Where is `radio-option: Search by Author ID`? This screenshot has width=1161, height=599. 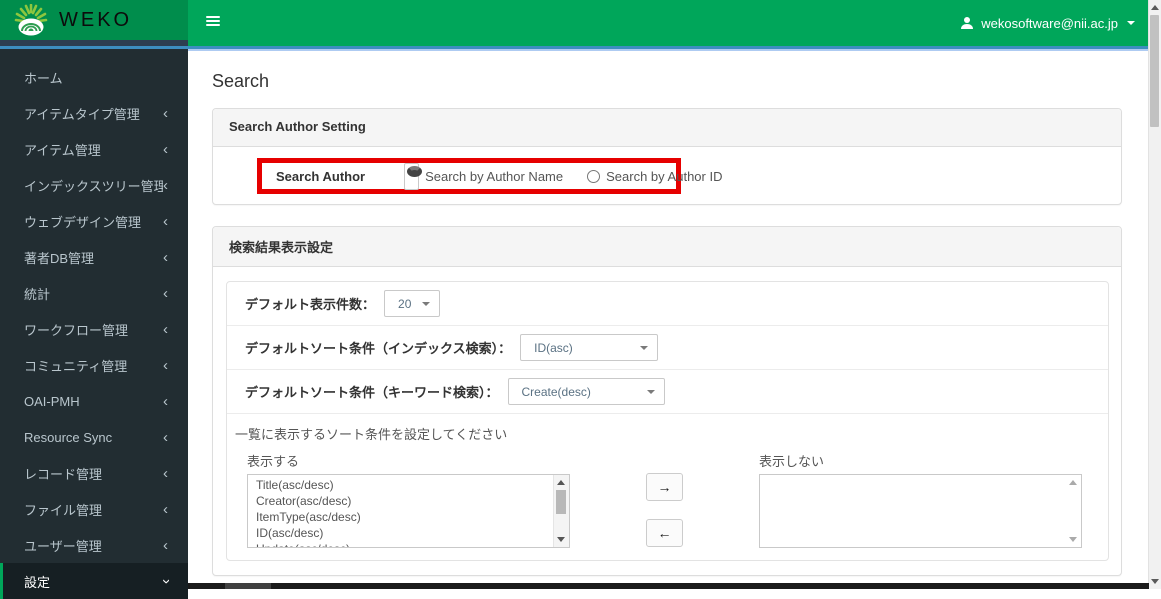 radio-option: Search by Author ID is located at coordinates (654, 176).